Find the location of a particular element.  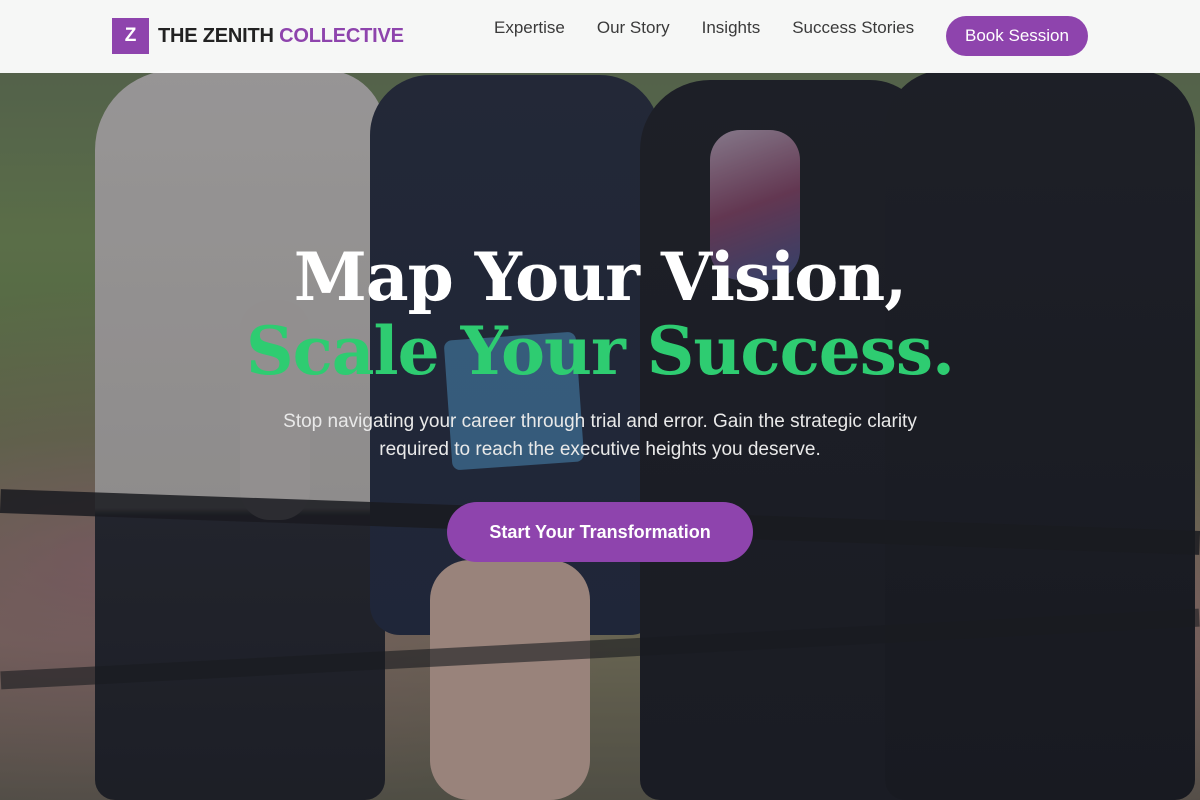

brand-name-primary: THE ZENITH is located at coordinates (216, 35).